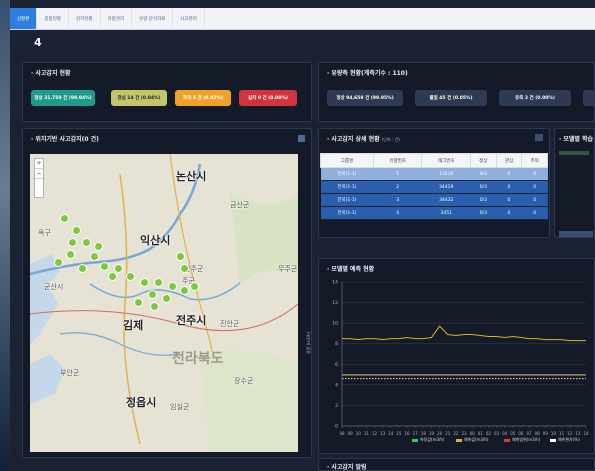 This screenshot has height=471, width=595. What do you see at coordinates (448, 433) in the screenshot?
I see `x-tick-label: 21` at bounding box center [448, 433].